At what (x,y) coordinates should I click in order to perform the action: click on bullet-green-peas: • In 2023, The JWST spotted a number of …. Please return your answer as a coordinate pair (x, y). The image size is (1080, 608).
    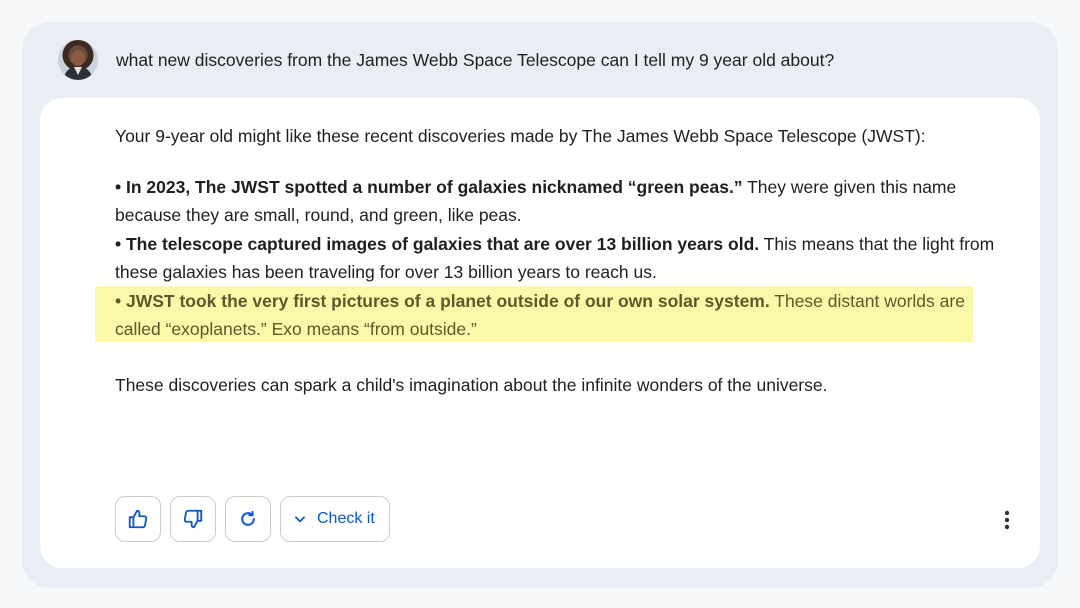
    Looking at the image, I should click on (555, 201).